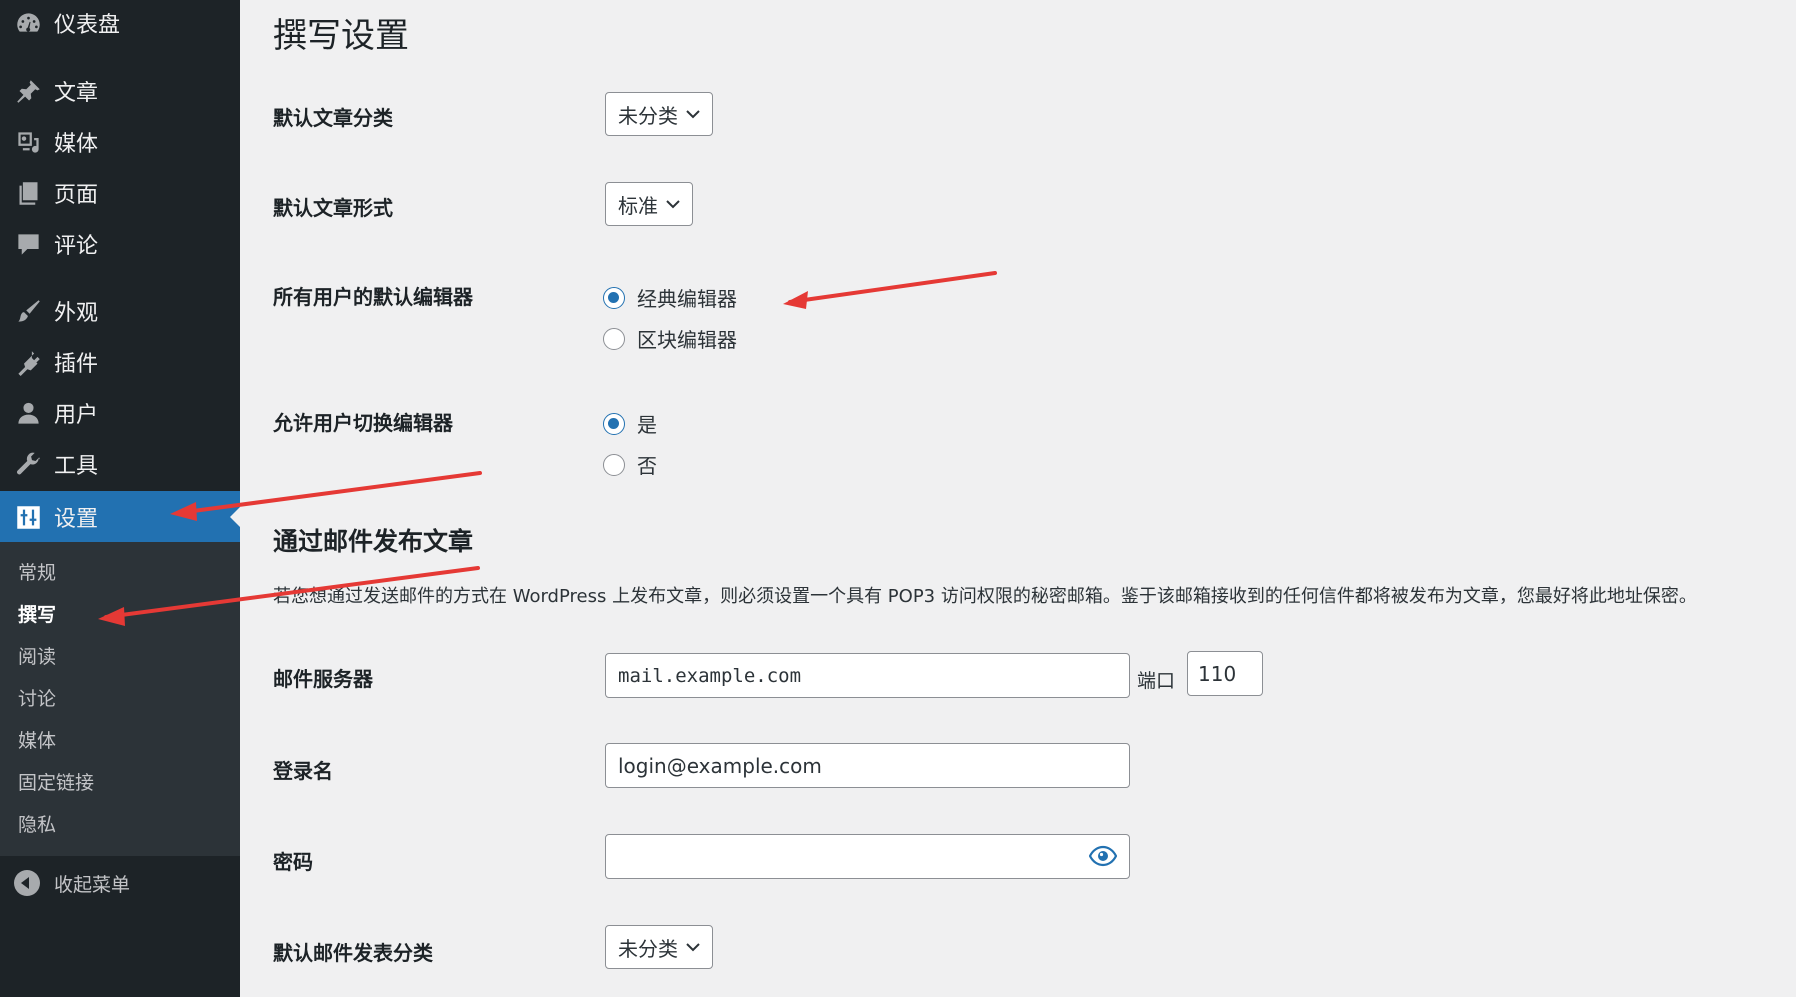 The width and height of the screenshot is (1796, 997). What do you see at coordinates (27, 883) in the screenshot?
I see `collapse-icon` at bounding box center [27, 883].